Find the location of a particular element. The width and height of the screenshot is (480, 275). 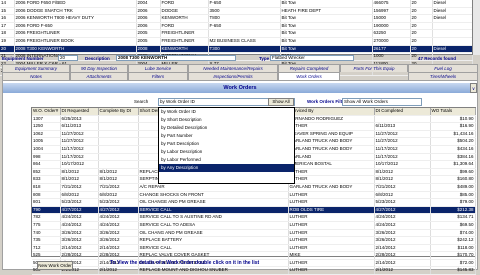

equipment-cell: 2005 is located at coordinates (148, 41).